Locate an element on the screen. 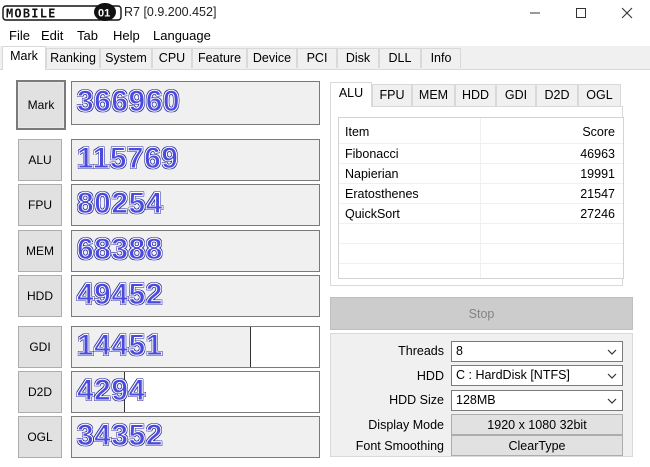 This screenshot has width=650, height=467. threads-value: 8 is located at coordinates (459, 351).